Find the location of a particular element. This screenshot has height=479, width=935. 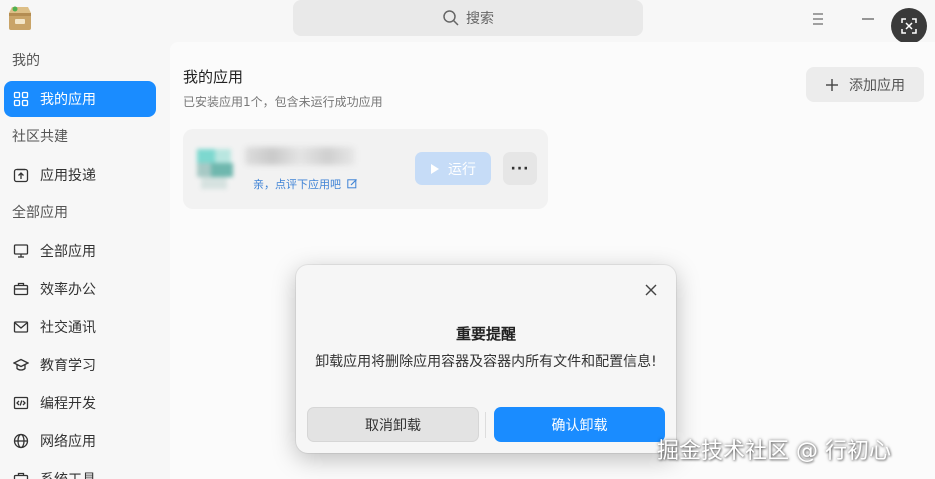

add-app-label: 添加应用 is located at coordinates (877, 85).